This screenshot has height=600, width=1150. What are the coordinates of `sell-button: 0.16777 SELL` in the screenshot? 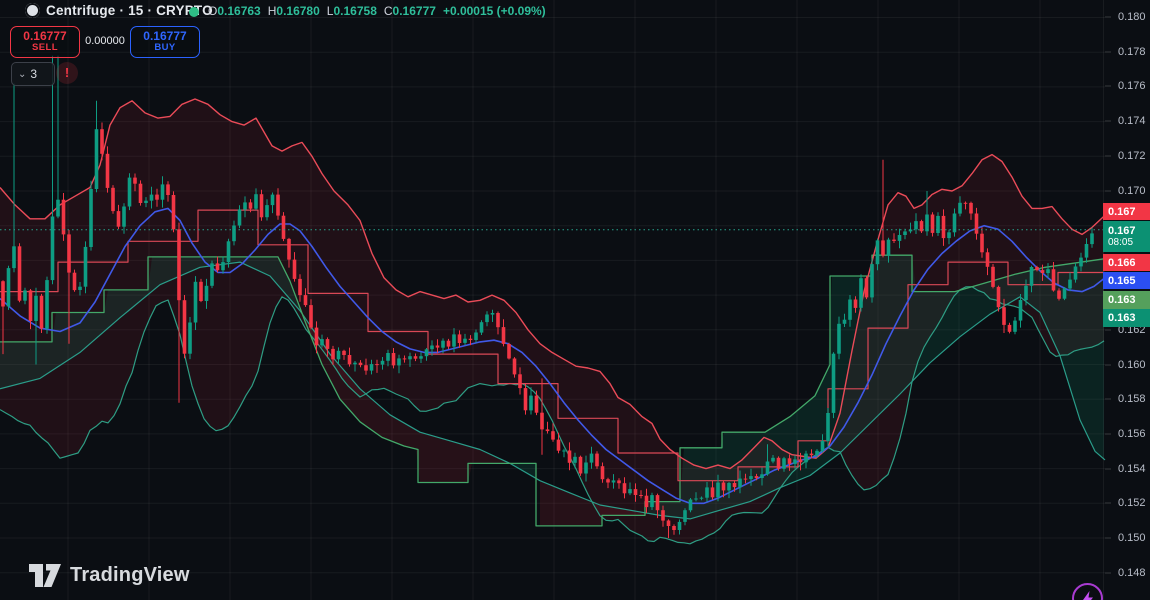 It's located at (45, 42).